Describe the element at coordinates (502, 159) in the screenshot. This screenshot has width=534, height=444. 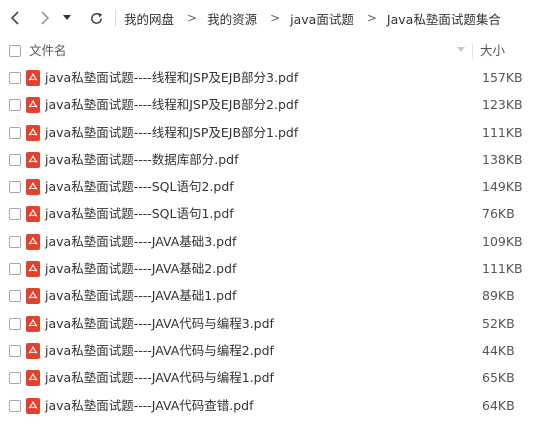
I see `file-size: 138KB` at that location.